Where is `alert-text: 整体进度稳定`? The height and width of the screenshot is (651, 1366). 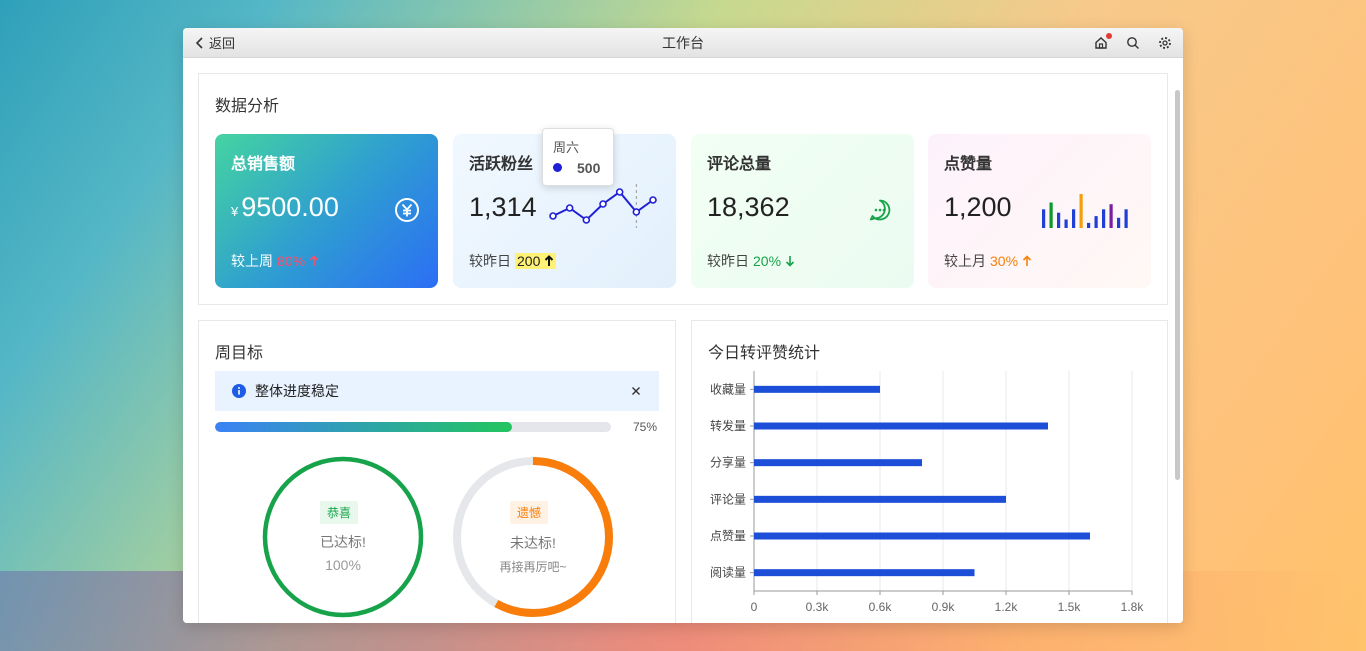 alert-text: 整体进度稳定 is located at coordinates (297, 391).